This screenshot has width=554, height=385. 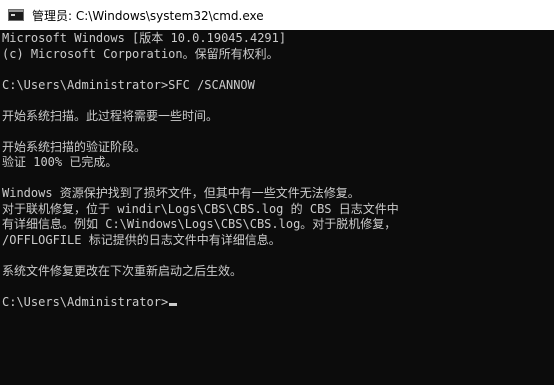 I want to click on console-line: Microsoft Windows [版本 10.0.19045.4291], so click(x=144, y=38).